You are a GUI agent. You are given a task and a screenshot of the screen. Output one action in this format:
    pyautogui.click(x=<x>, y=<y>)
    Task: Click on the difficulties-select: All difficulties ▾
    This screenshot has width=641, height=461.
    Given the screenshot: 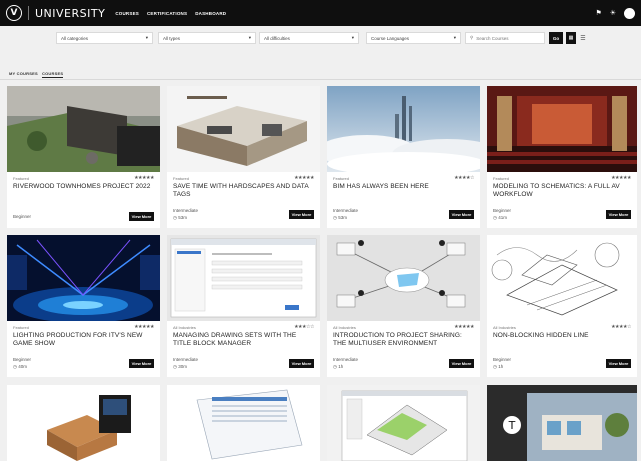 What is the action you would take?
    pyautogui.click(x=309, y=38)
    